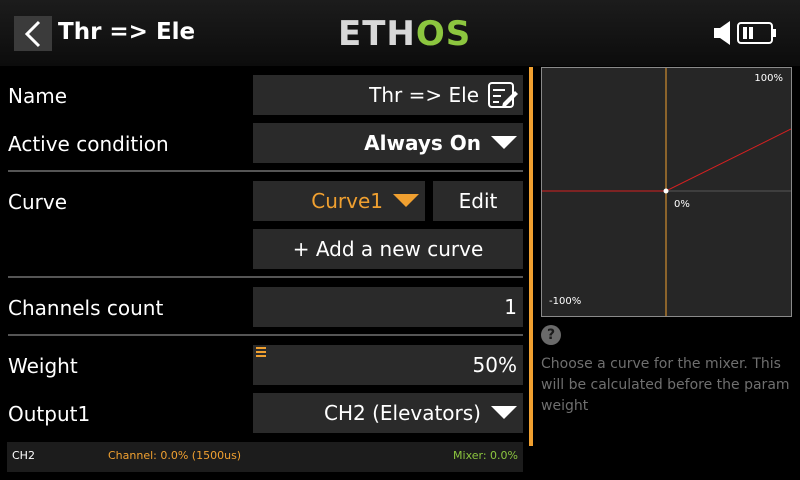  Describe the element at coordinates (724, 33) in the screenshot. I see `speaker-icon` at that location.